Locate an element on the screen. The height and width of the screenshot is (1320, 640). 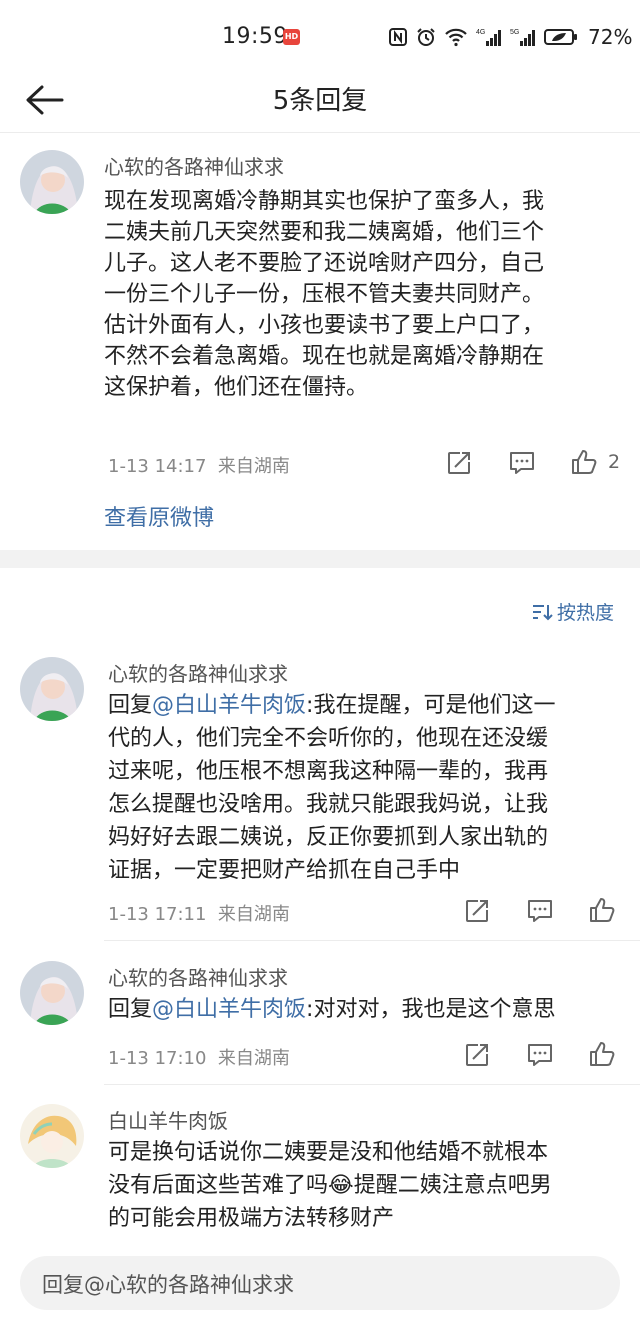
reply-meta: 1-13 17:10 来自湖南 is located at coordinates (199, 1057).